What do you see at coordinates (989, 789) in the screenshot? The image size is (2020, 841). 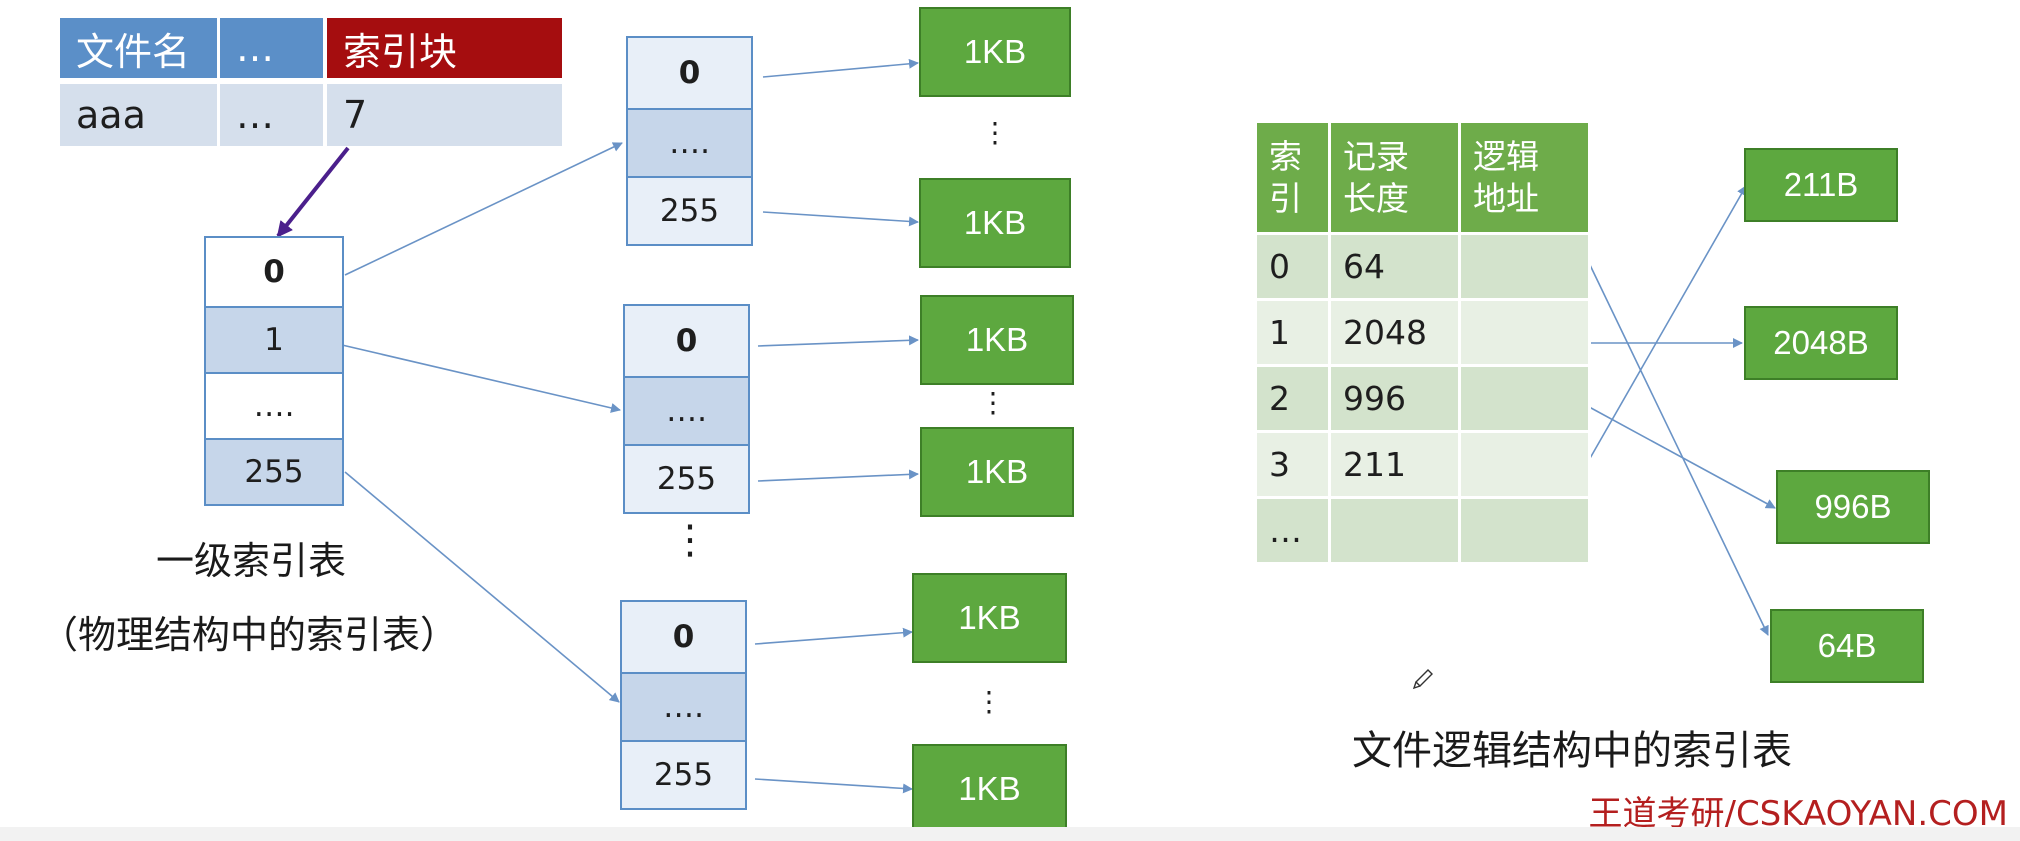 I see `data-block-6: 1KB` at bounding box center [989, 789].